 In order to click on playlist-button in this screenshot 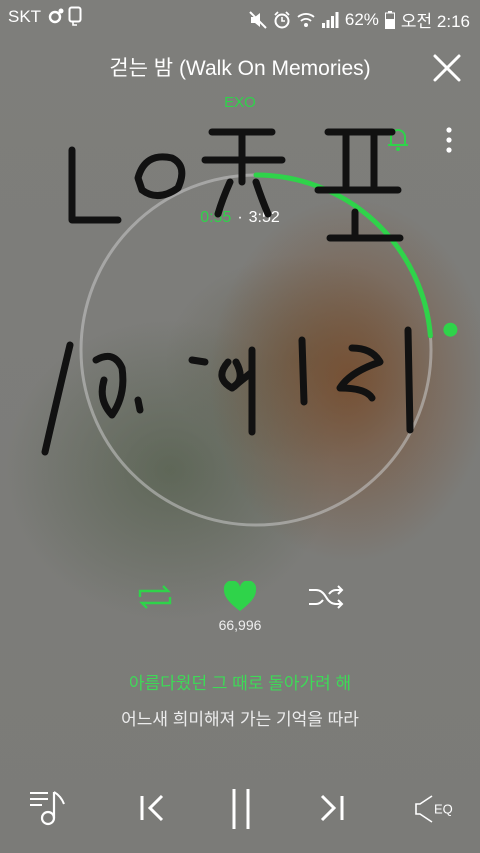, I will do `click(48, 808)`.